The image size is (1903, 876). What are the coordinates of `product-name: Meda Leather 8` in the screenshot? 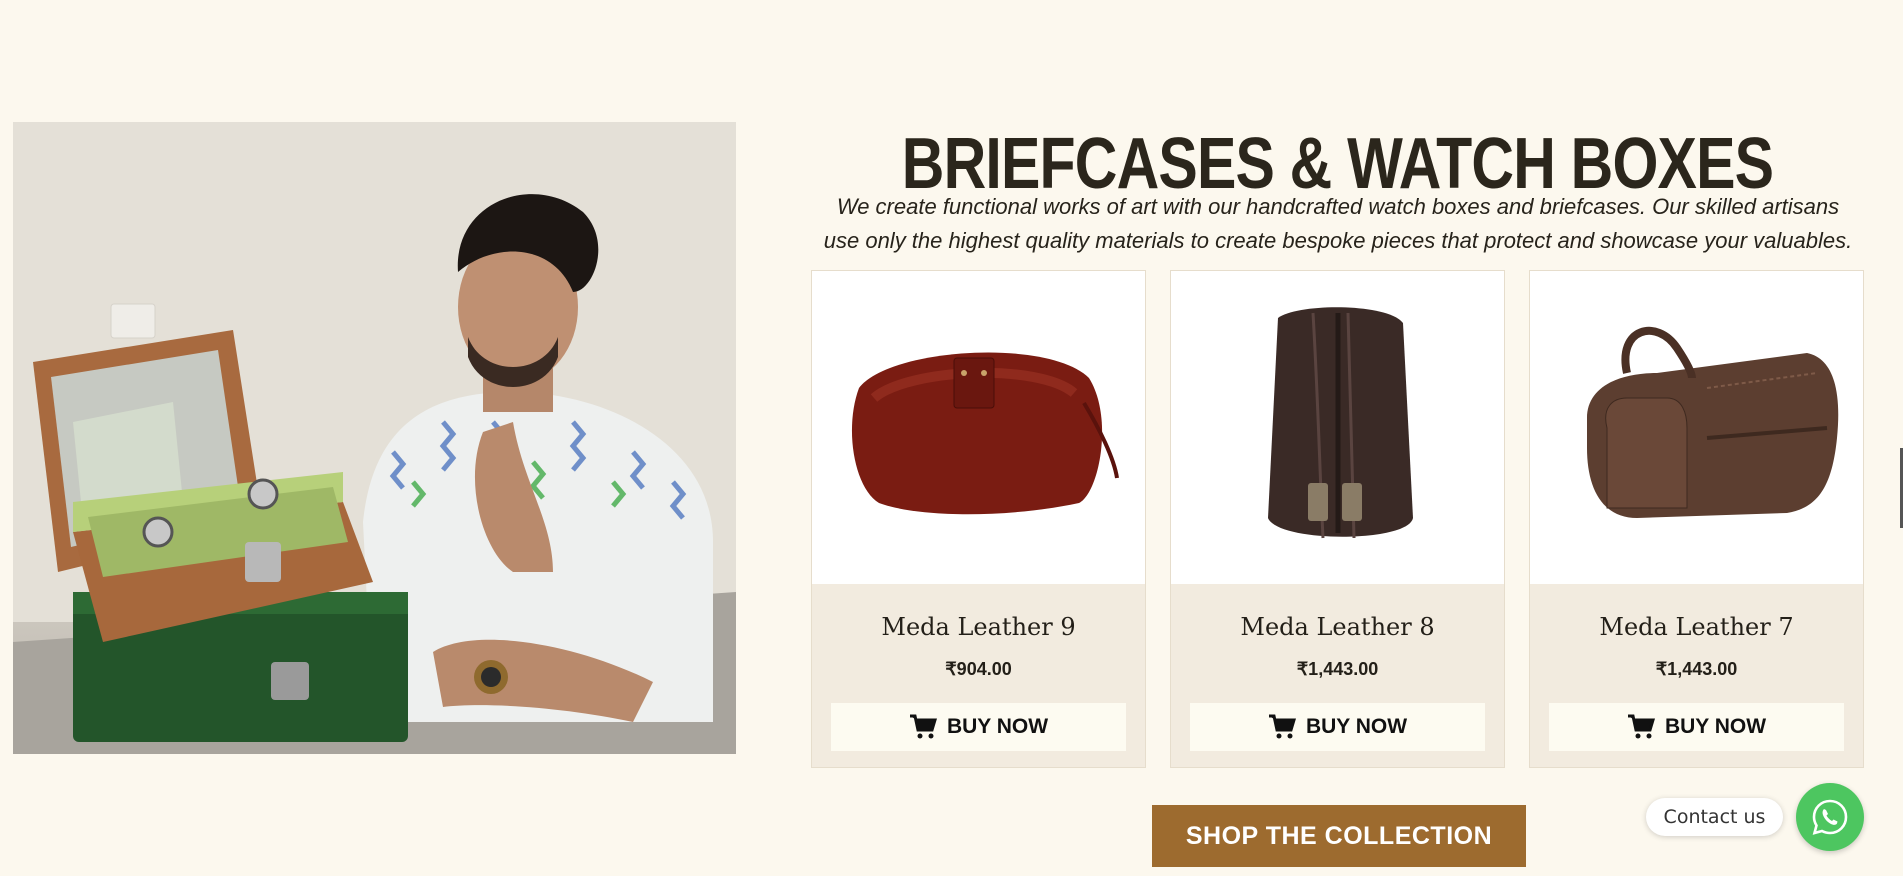 It's located at (1337, 627).